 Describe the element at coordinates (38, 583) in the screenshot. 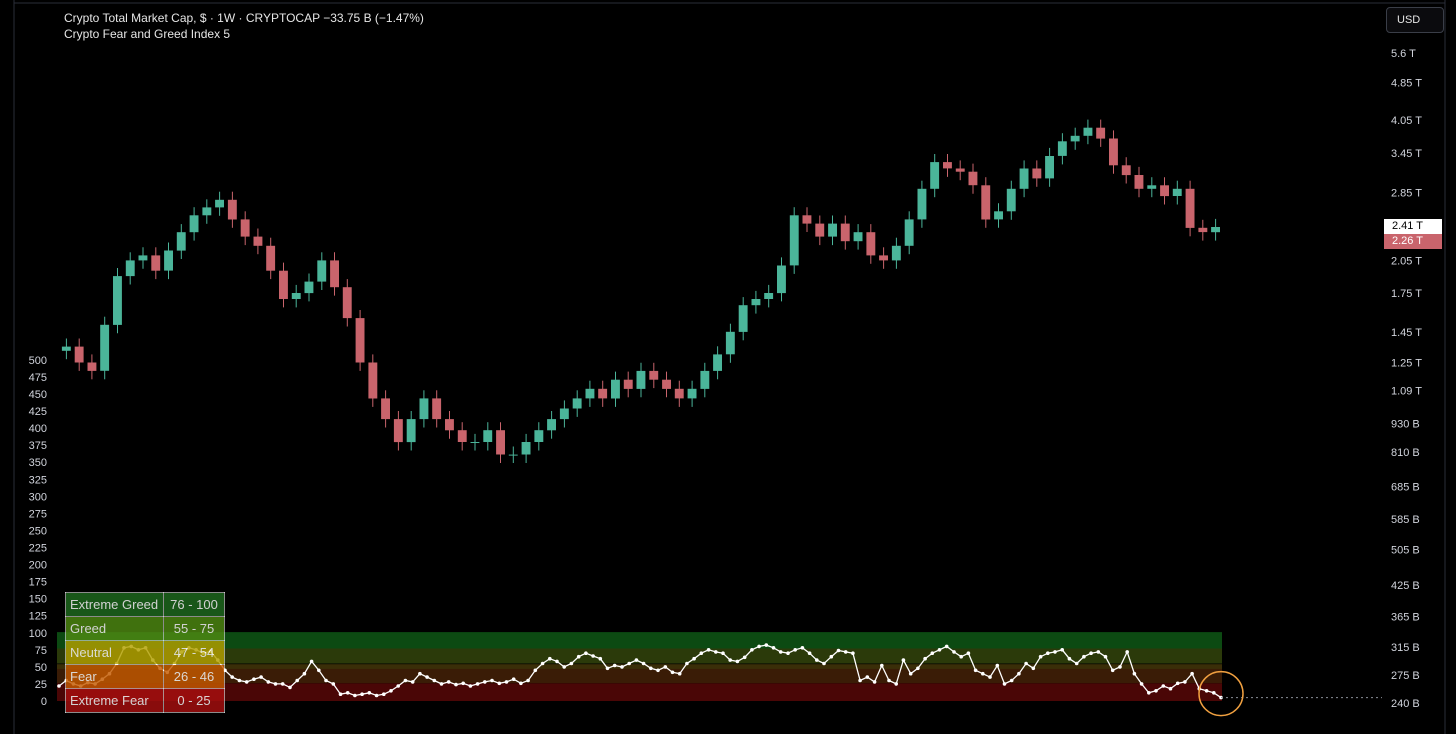

I see `left-axis-tick: 175` at that location.